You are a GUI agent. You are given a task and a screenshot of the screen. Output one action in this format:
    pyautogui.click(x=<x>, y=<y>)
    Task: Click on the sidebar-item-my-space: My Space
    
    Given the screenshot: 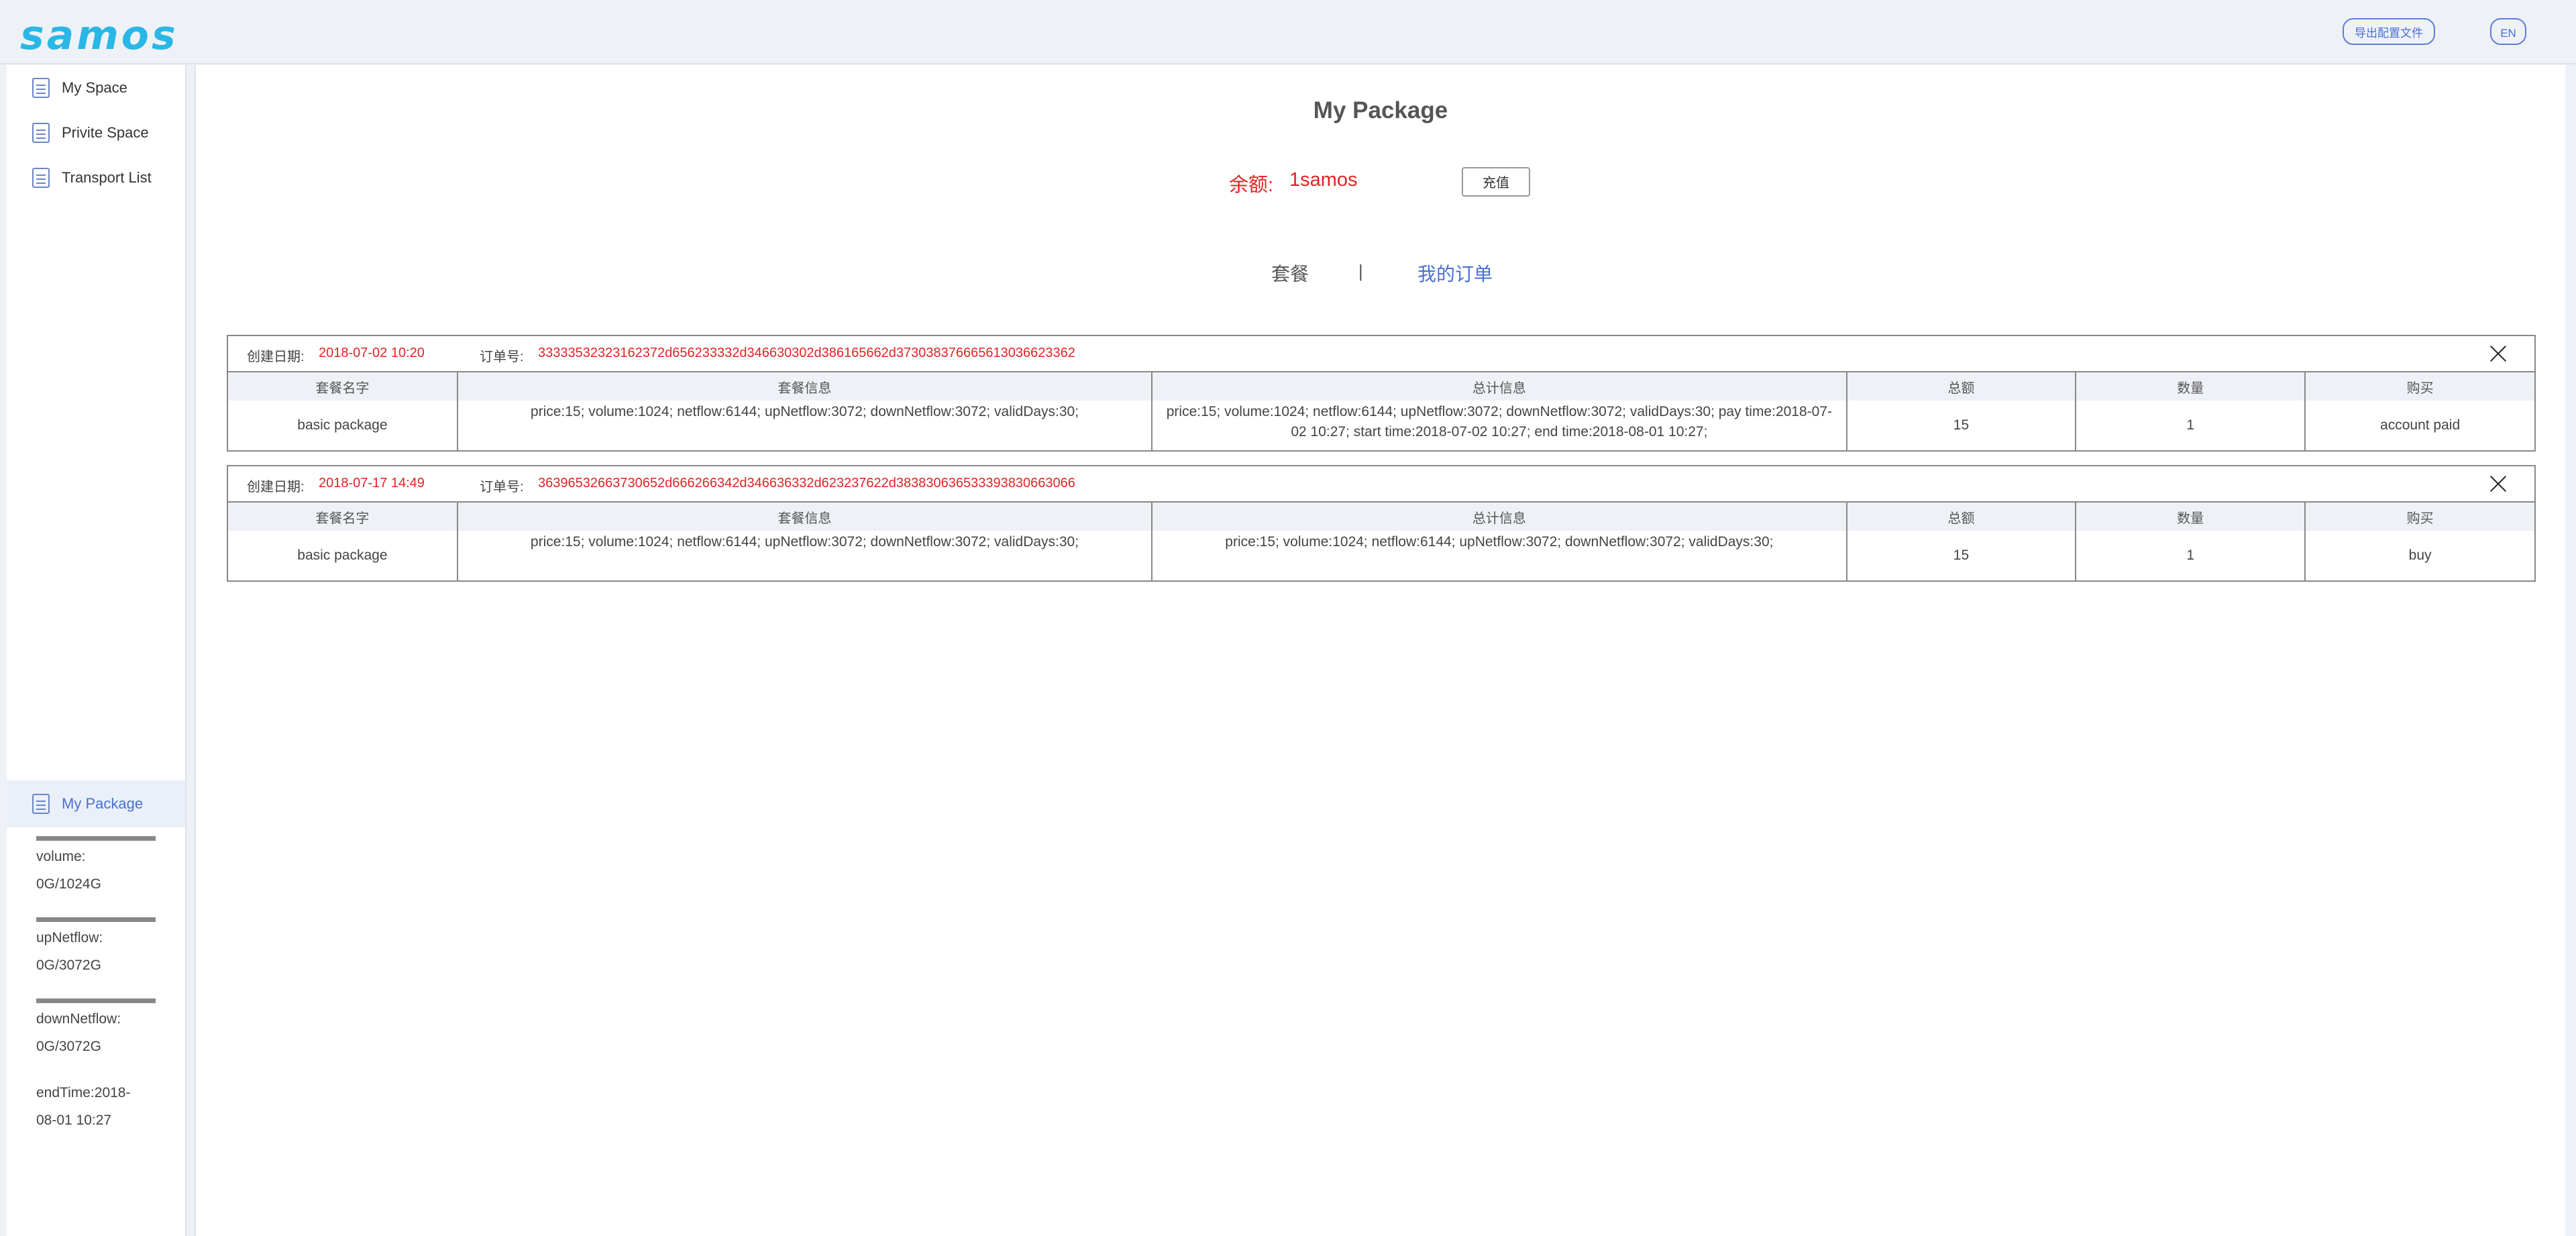 What is the action you would take?
    pyautogui.click(x=96, y=88)
    